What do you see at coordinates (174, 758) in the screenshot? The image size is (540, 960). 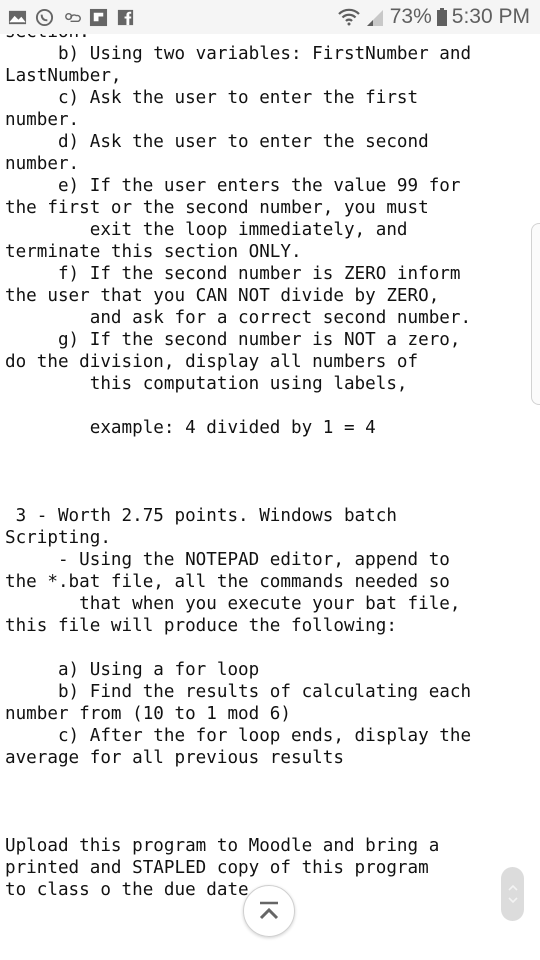 I see `doc-line: average for all previous results` at bounding box center [174, 758].